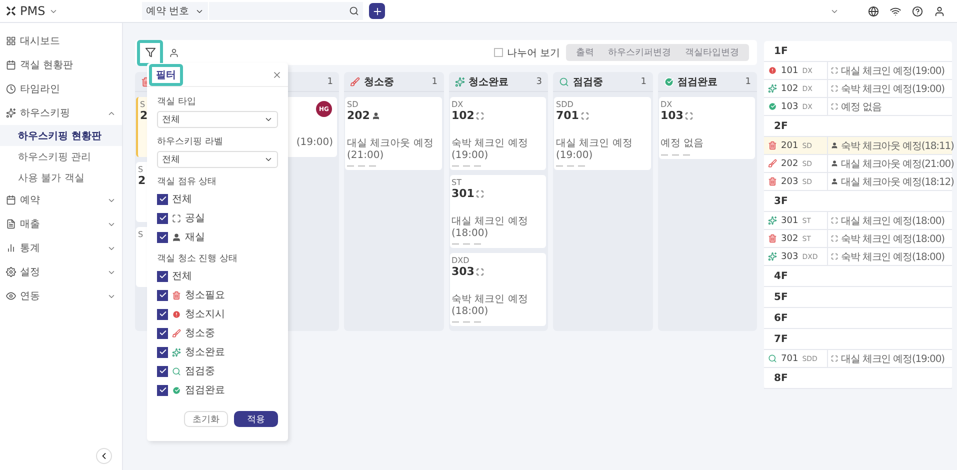 The image size is (957, 470). What do you see at coordinates (177, 102) in the screenshot?
I see `field-label: 객실 타입` at bounding box center [177, 102].